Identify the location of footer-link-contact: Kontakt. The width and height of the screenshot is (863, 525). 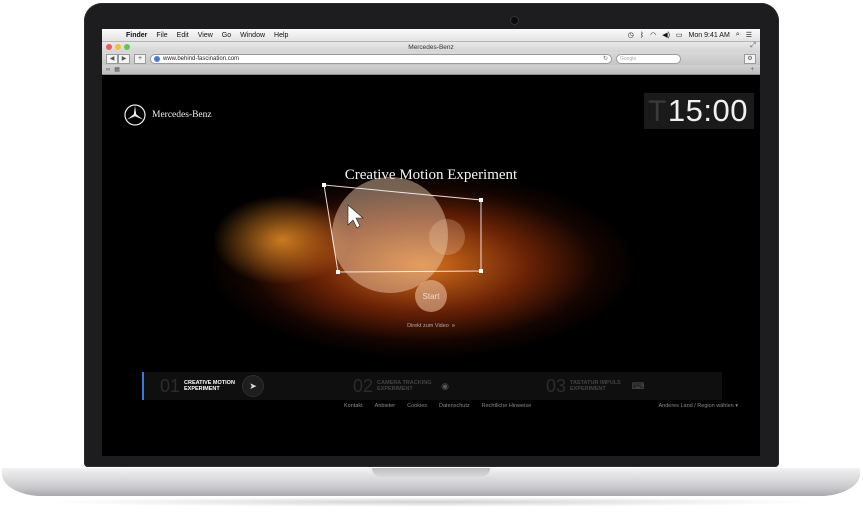
(353, 406).